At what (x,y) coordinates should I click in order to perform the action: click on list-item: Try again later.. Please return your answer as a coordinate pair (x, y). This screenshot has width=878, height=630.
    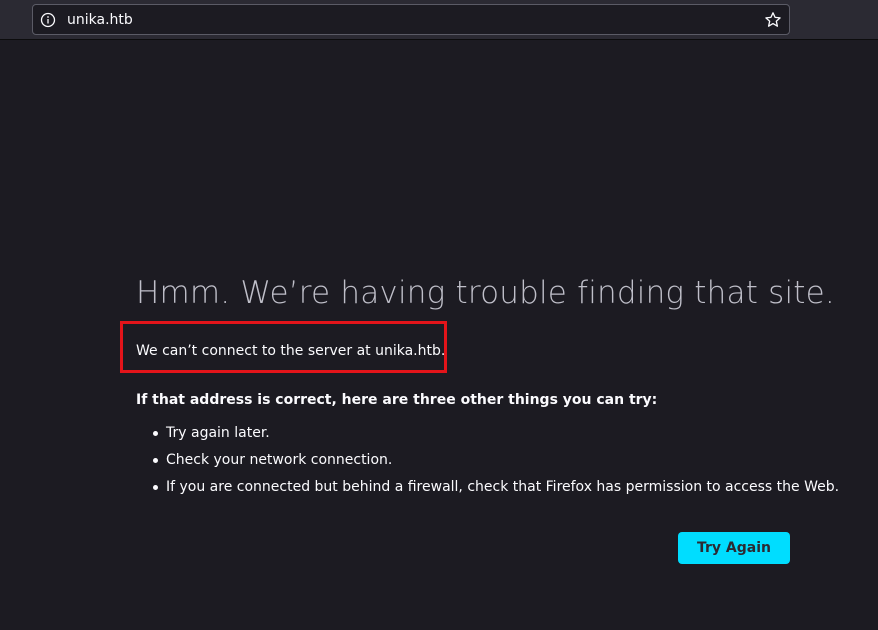
    Looking at the image, I should click on (494, 437).